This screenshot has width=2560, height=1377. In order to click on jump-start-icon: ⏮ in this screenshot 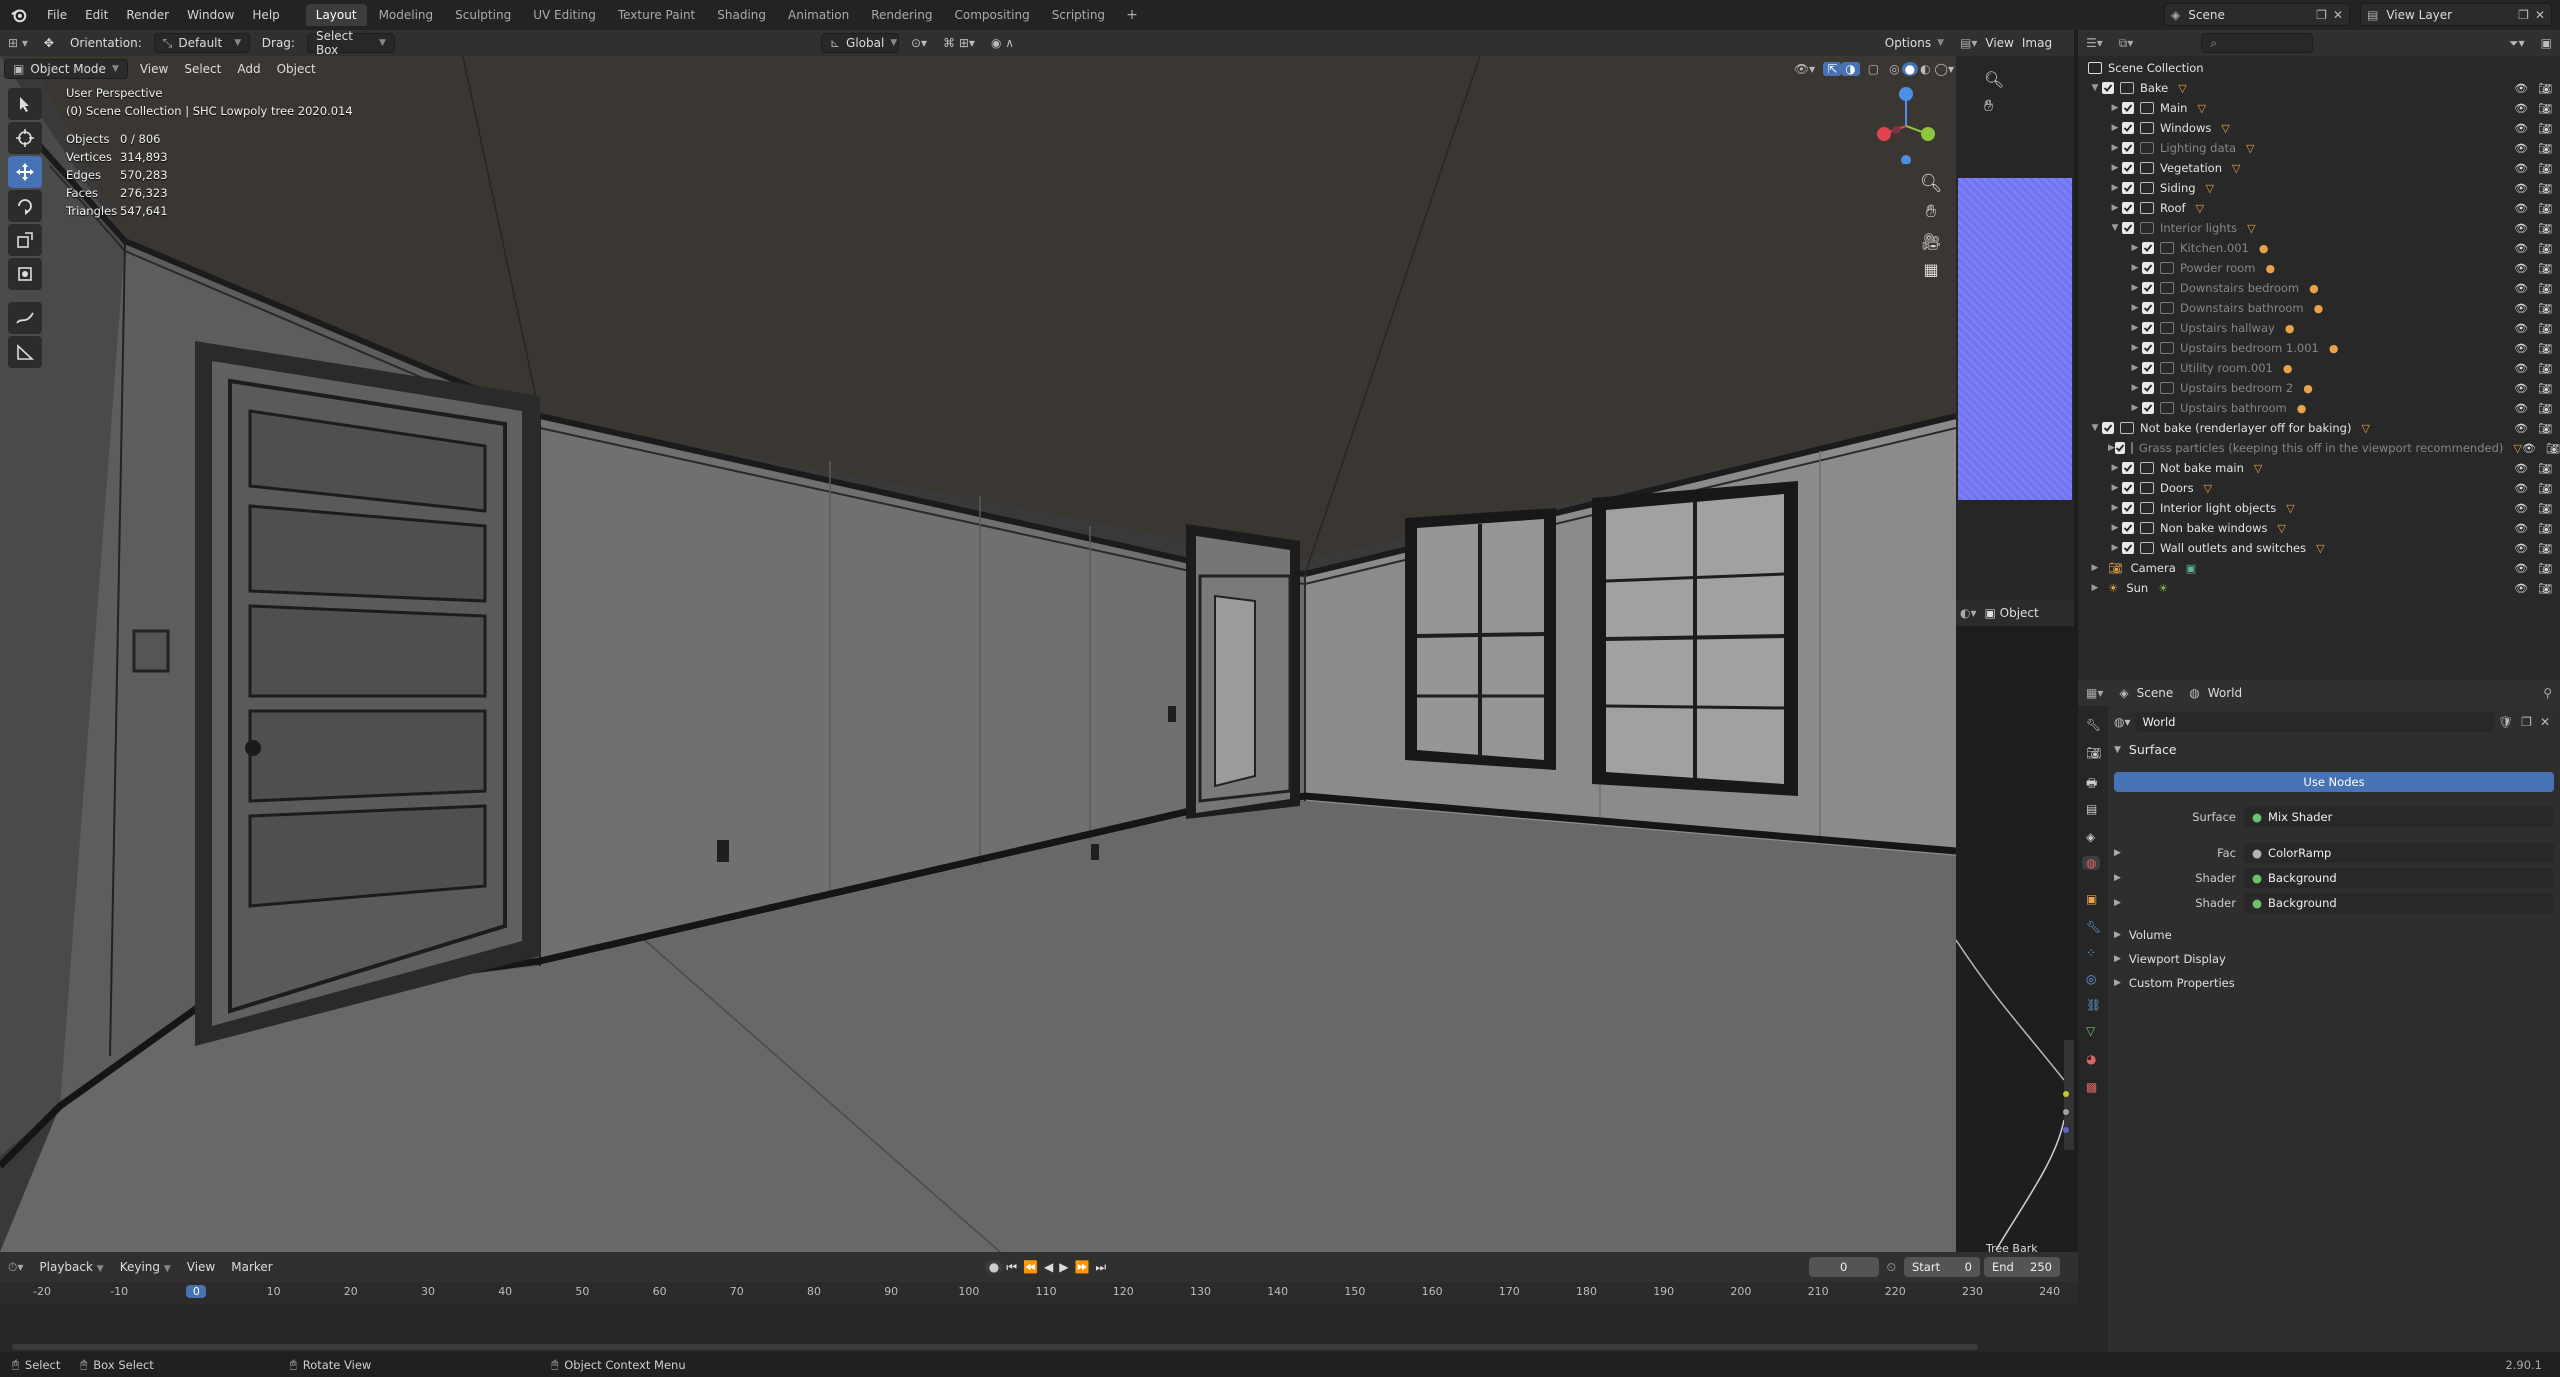, I will do `click(1011, 1267)`.